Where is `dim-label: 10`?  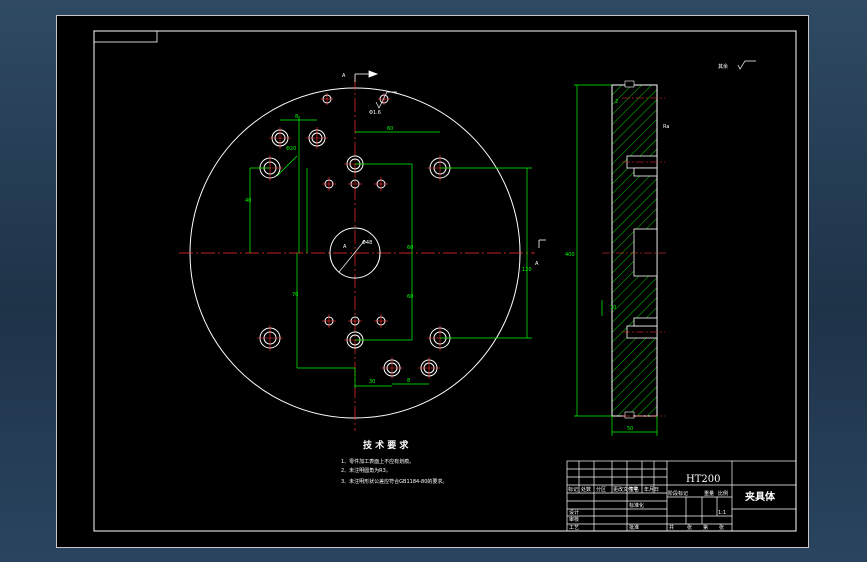
dim-label: 10 is located at coordinates (613, 308).